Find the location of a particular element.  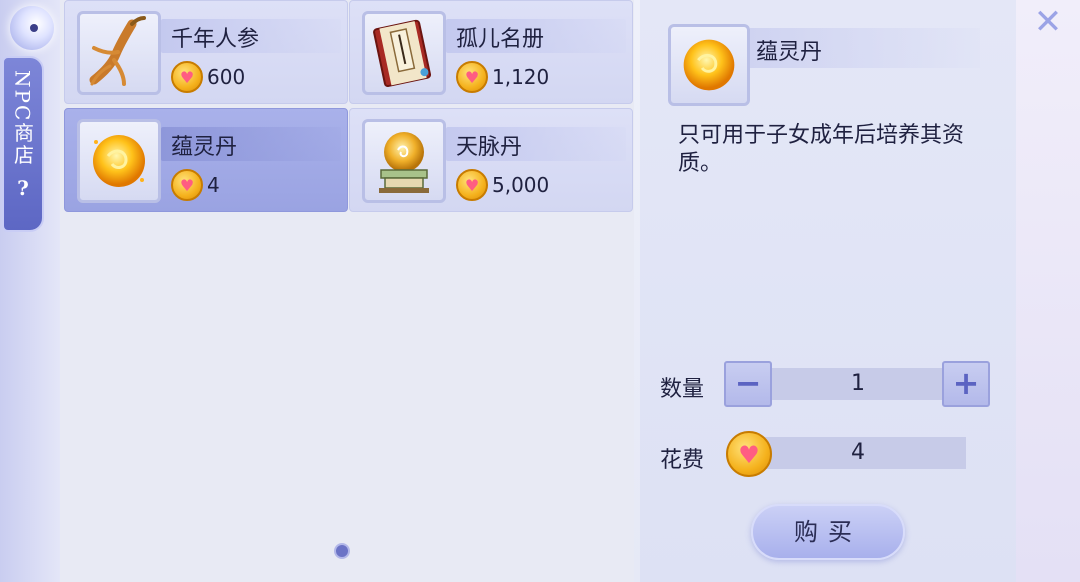

npc-shop-tab: NPC商店 ? is located at coordinates (23, 144).